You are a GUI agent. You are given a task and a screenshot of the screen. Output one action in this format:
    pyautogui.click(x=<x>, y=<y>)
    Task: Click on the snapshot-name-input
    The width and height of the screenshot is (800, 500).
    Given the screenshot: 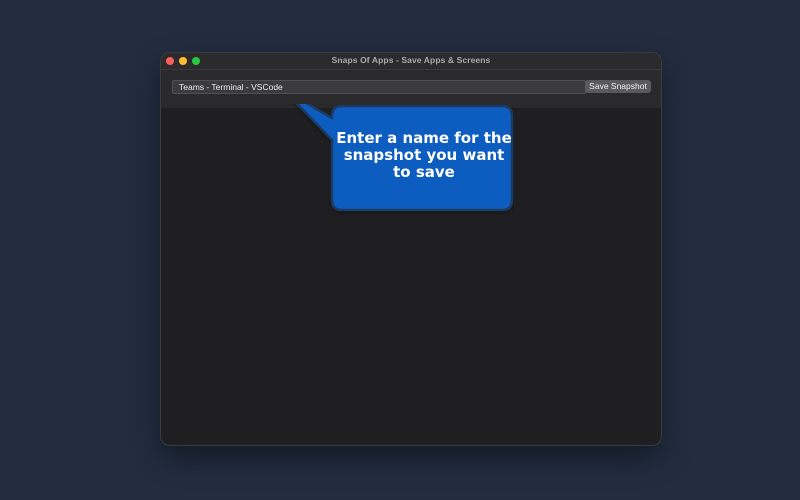 What is the action you would take?
    pyautogui.click(x=379, y=87)
    